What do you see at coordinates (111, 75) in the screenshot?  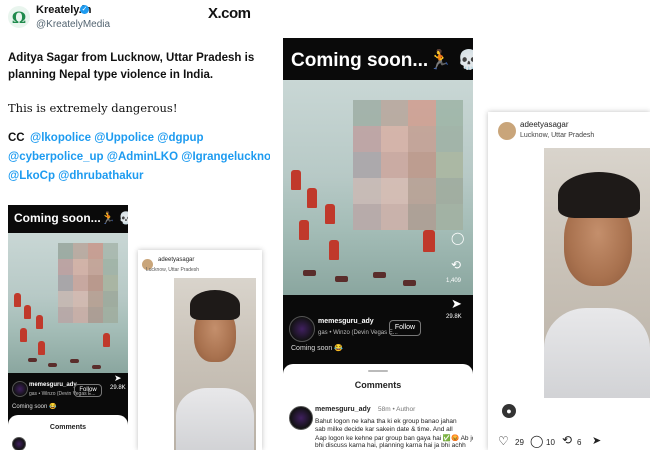 I see `tweet-headline-line-2: planning Nepal type violence in India.` at bounding box center [111, 75].